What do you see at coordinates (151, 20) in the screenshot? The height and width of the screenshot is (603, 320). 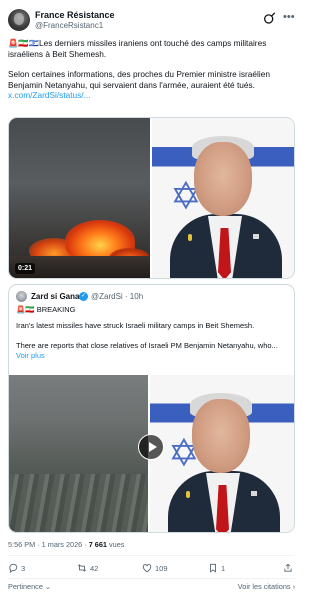 I see `tweet-header: France Résistance @FranceRsistanc1 •••` at bounding box center [151, 20].